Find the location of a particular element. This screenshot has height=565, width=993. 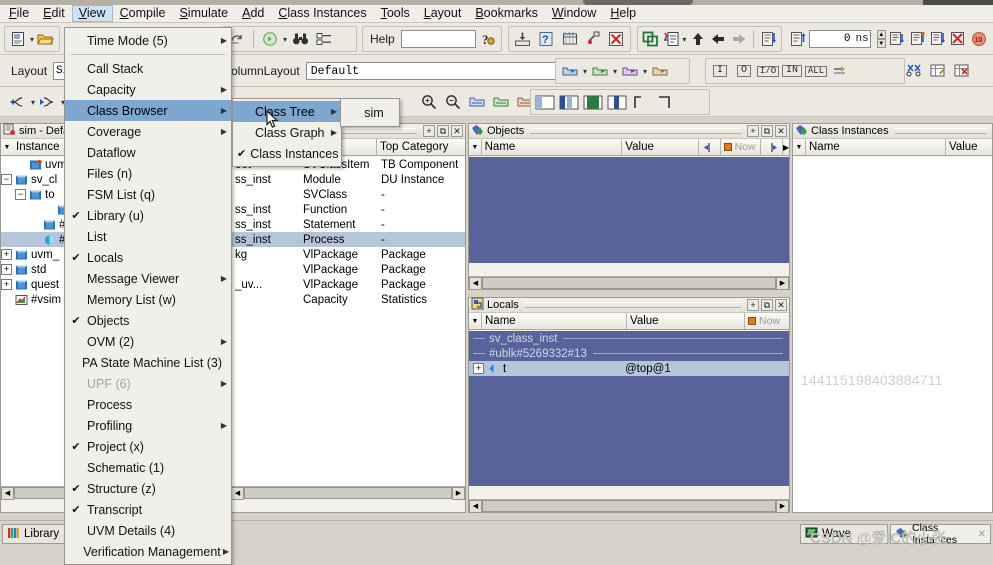

new-file-icon is located at coordinates (18, 39).